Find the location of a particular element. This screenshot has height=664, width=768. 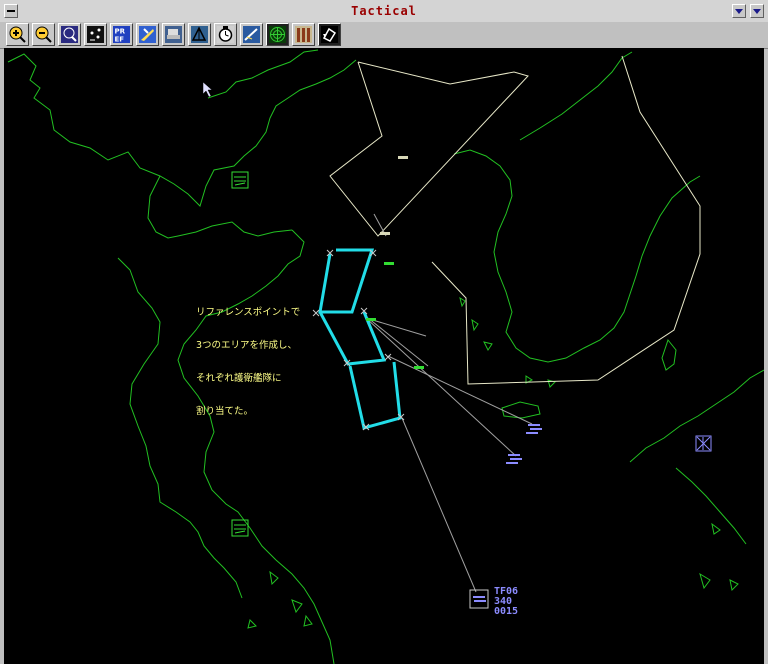

coastline-liaodong is located at coordinates (263, 74).